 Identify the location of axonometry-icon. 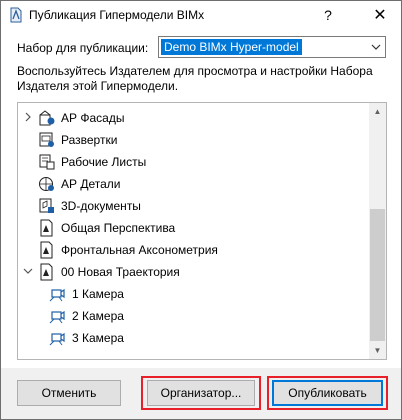
(46, 250).